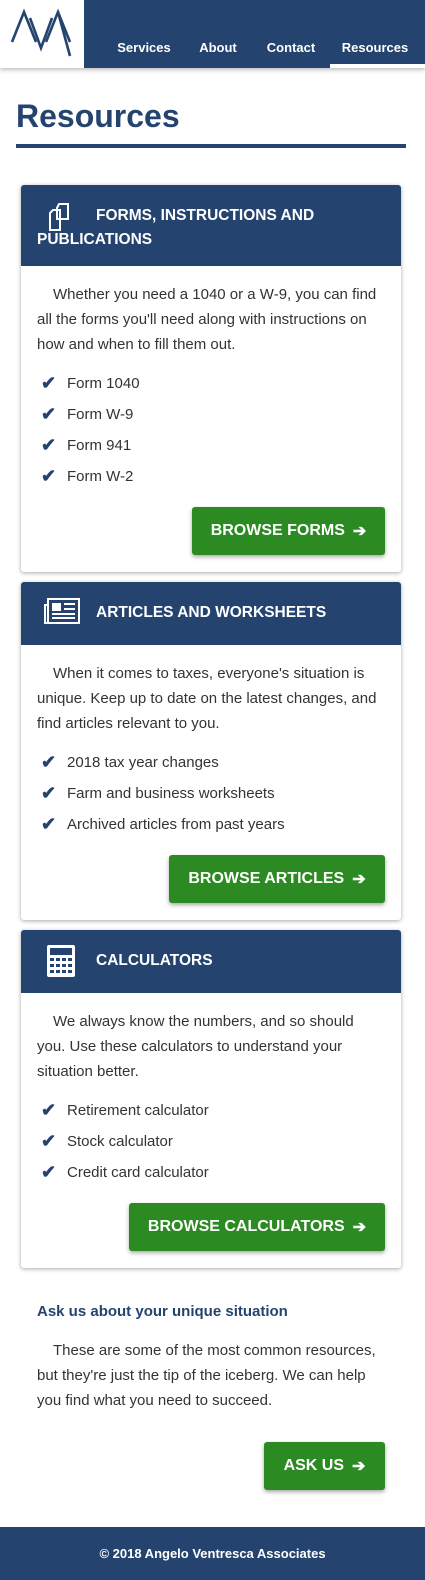 The height and width of the screenshot is (1580, 425). Describe the element at coordinates (324, 1466) in the screenshot. I see `ask-us-button: ASK US ➔` at that location.